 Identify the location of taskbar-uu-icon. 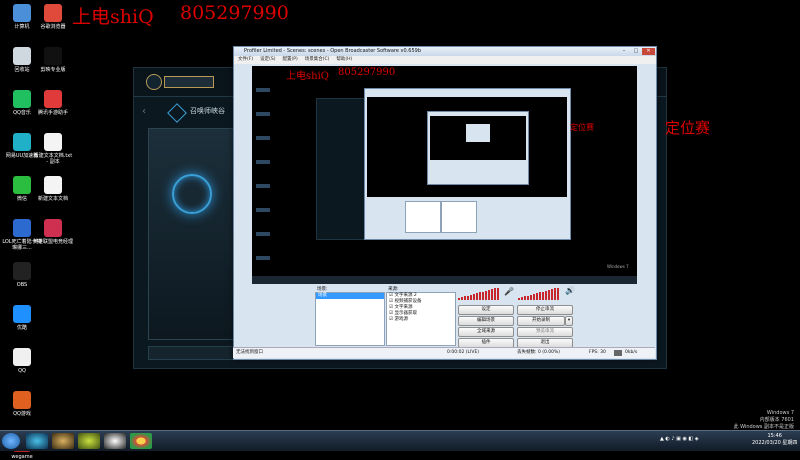
(37, 441).